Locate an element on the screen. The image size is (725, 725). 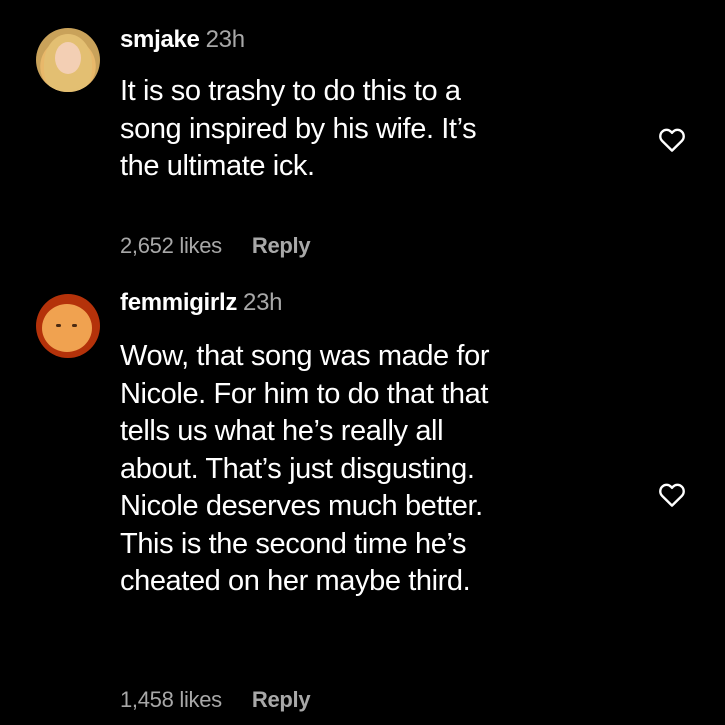
likes-count: 1,458 likes is located at coordinates (171, 699).